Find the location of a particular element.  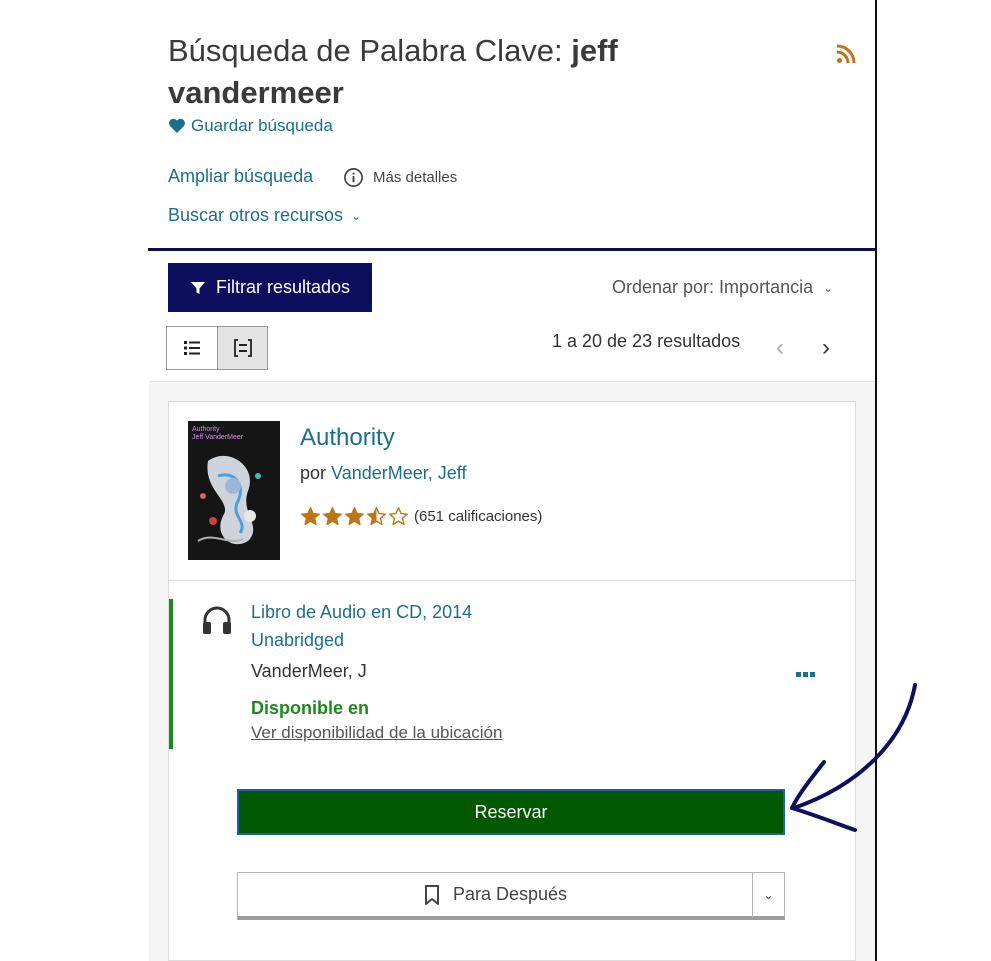

list-view-icon is located at coordinates (192, 348).